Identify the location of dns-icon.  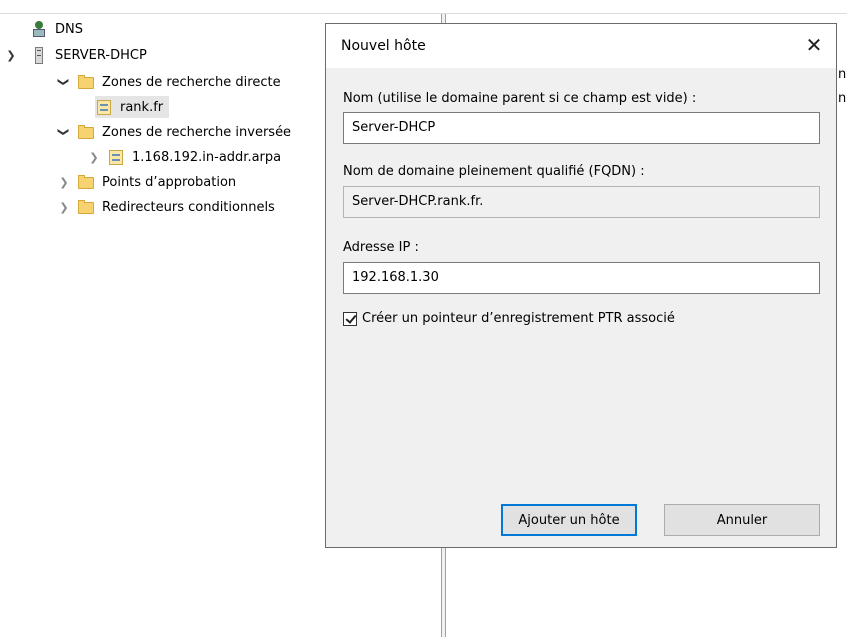
(39, 29).